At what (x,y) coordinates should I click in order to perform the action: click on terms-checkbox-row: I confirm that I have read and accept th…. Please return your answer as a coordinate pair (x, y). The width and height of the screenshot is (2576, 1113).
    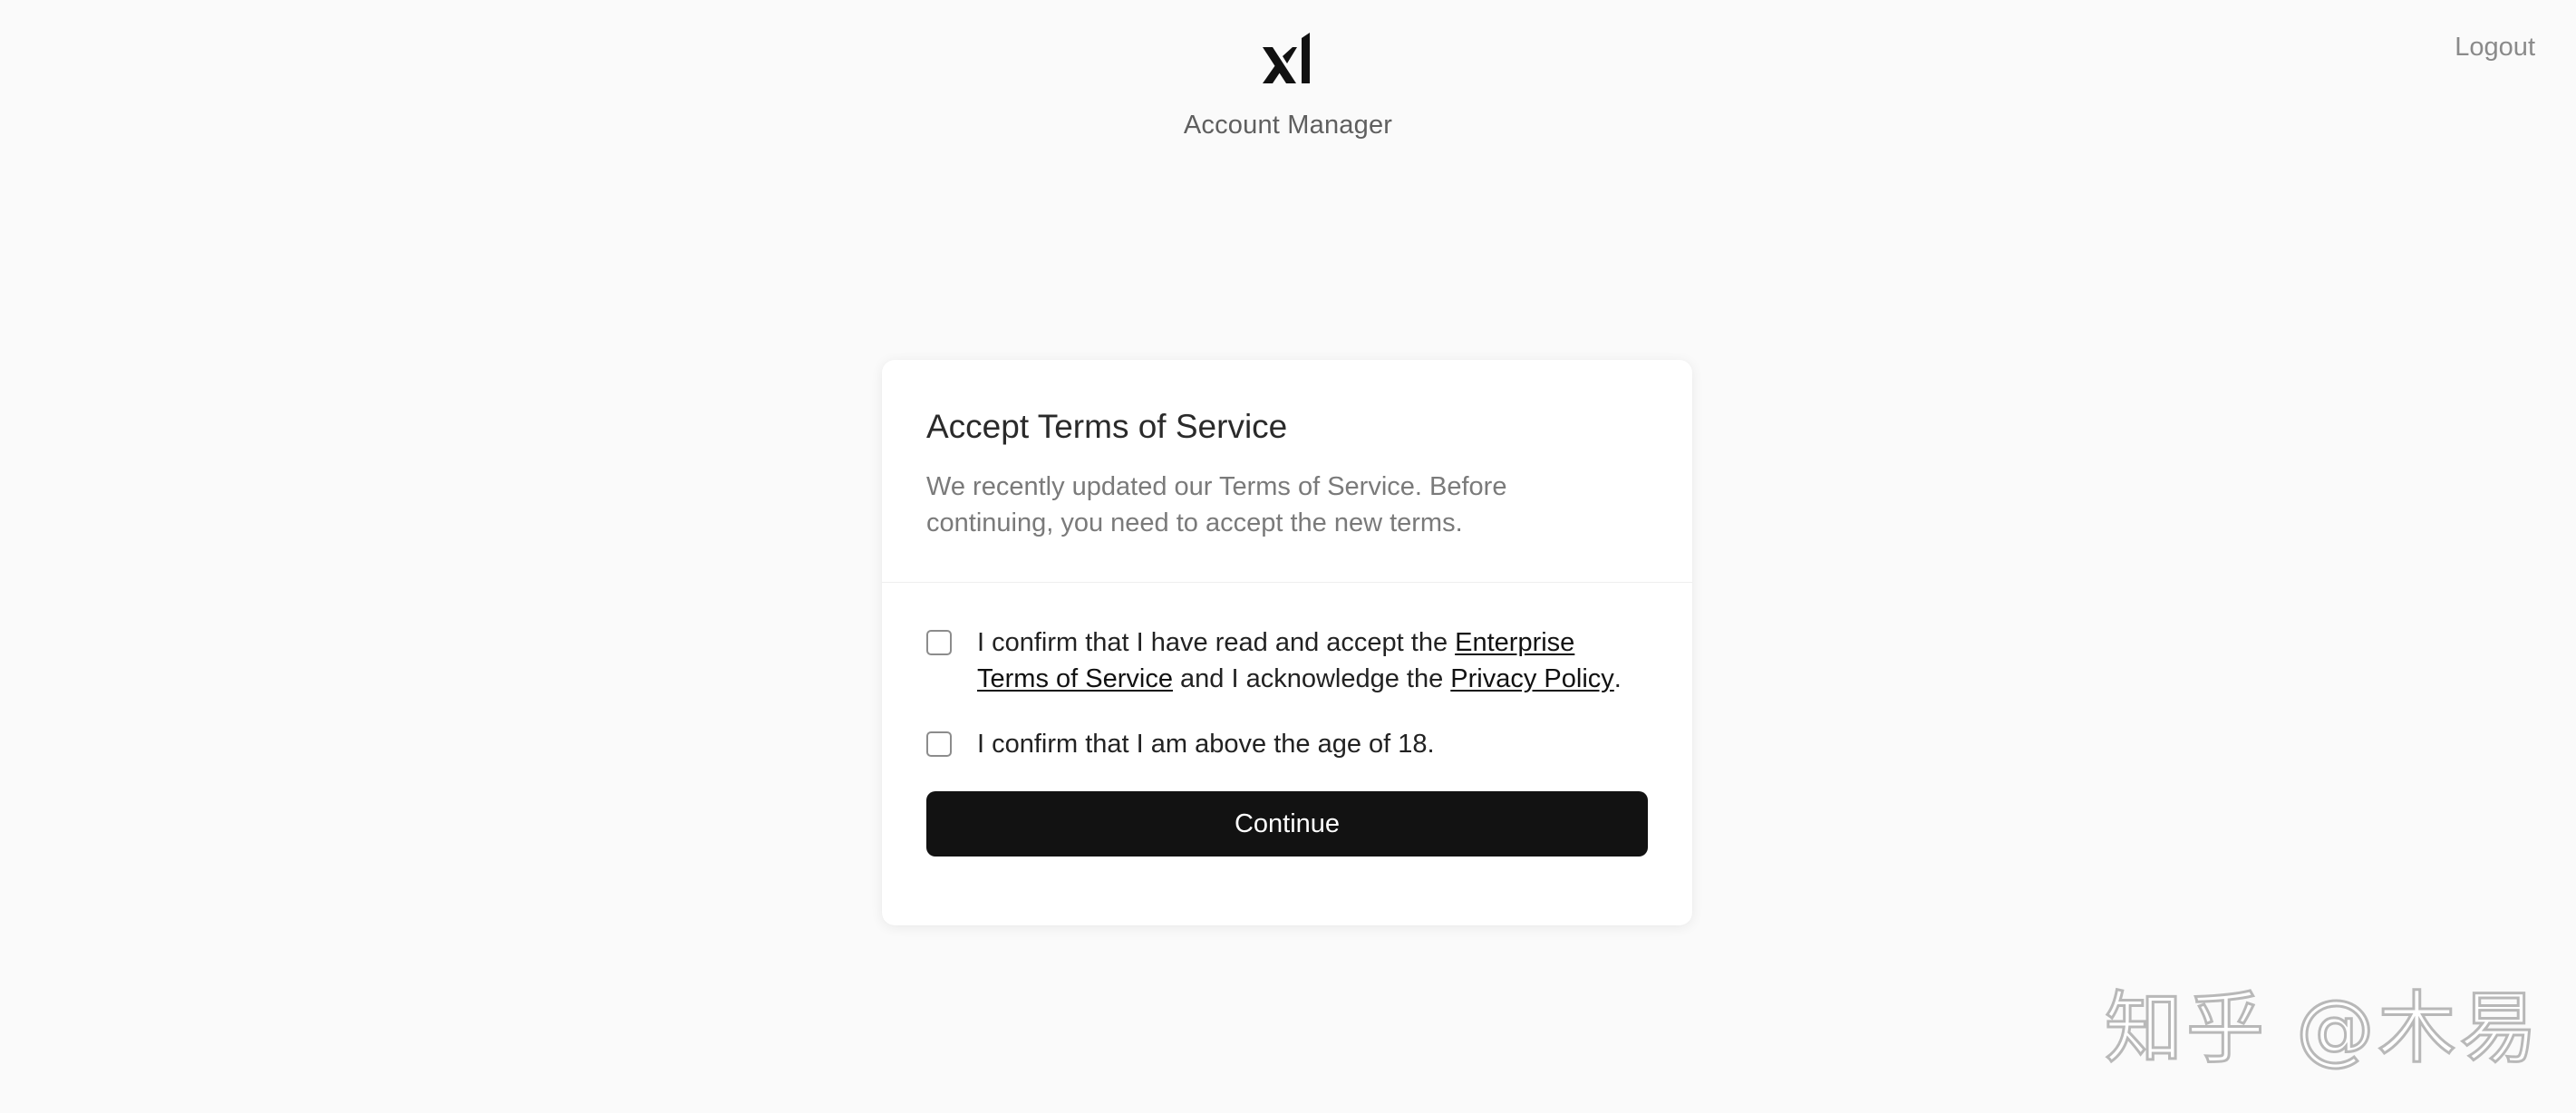
    Looking at the image, I should click on (1287, 660).